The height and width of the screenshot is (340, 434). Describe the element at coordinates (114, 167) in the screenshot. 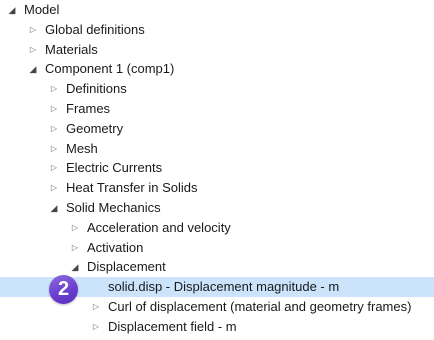

I see `tree-node-label: Electric Currents` at that location.